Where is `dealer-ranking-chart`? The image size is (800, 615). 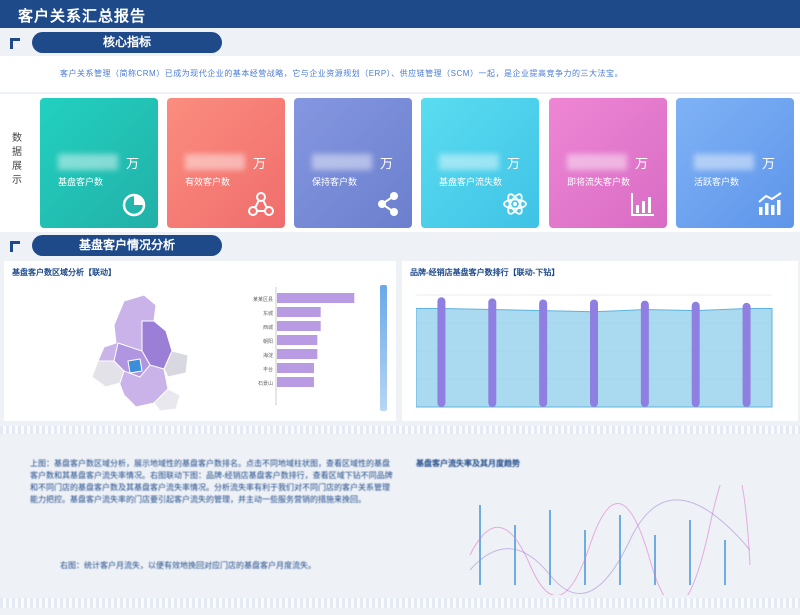
dealer-ranking-chart is located at coordinates (596, 351).